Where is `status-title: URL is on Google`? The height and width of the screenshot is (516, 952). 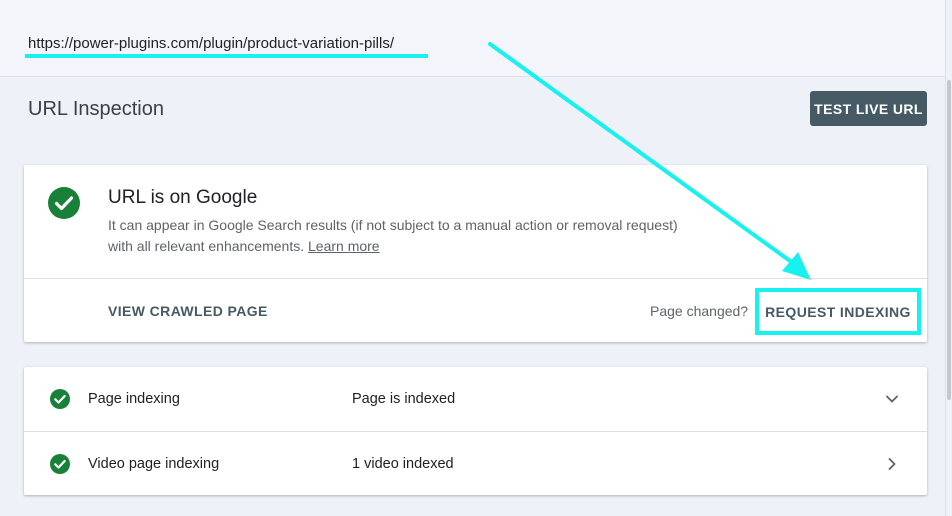 status-title: URL is on Google is located at coordinates (183, 197).